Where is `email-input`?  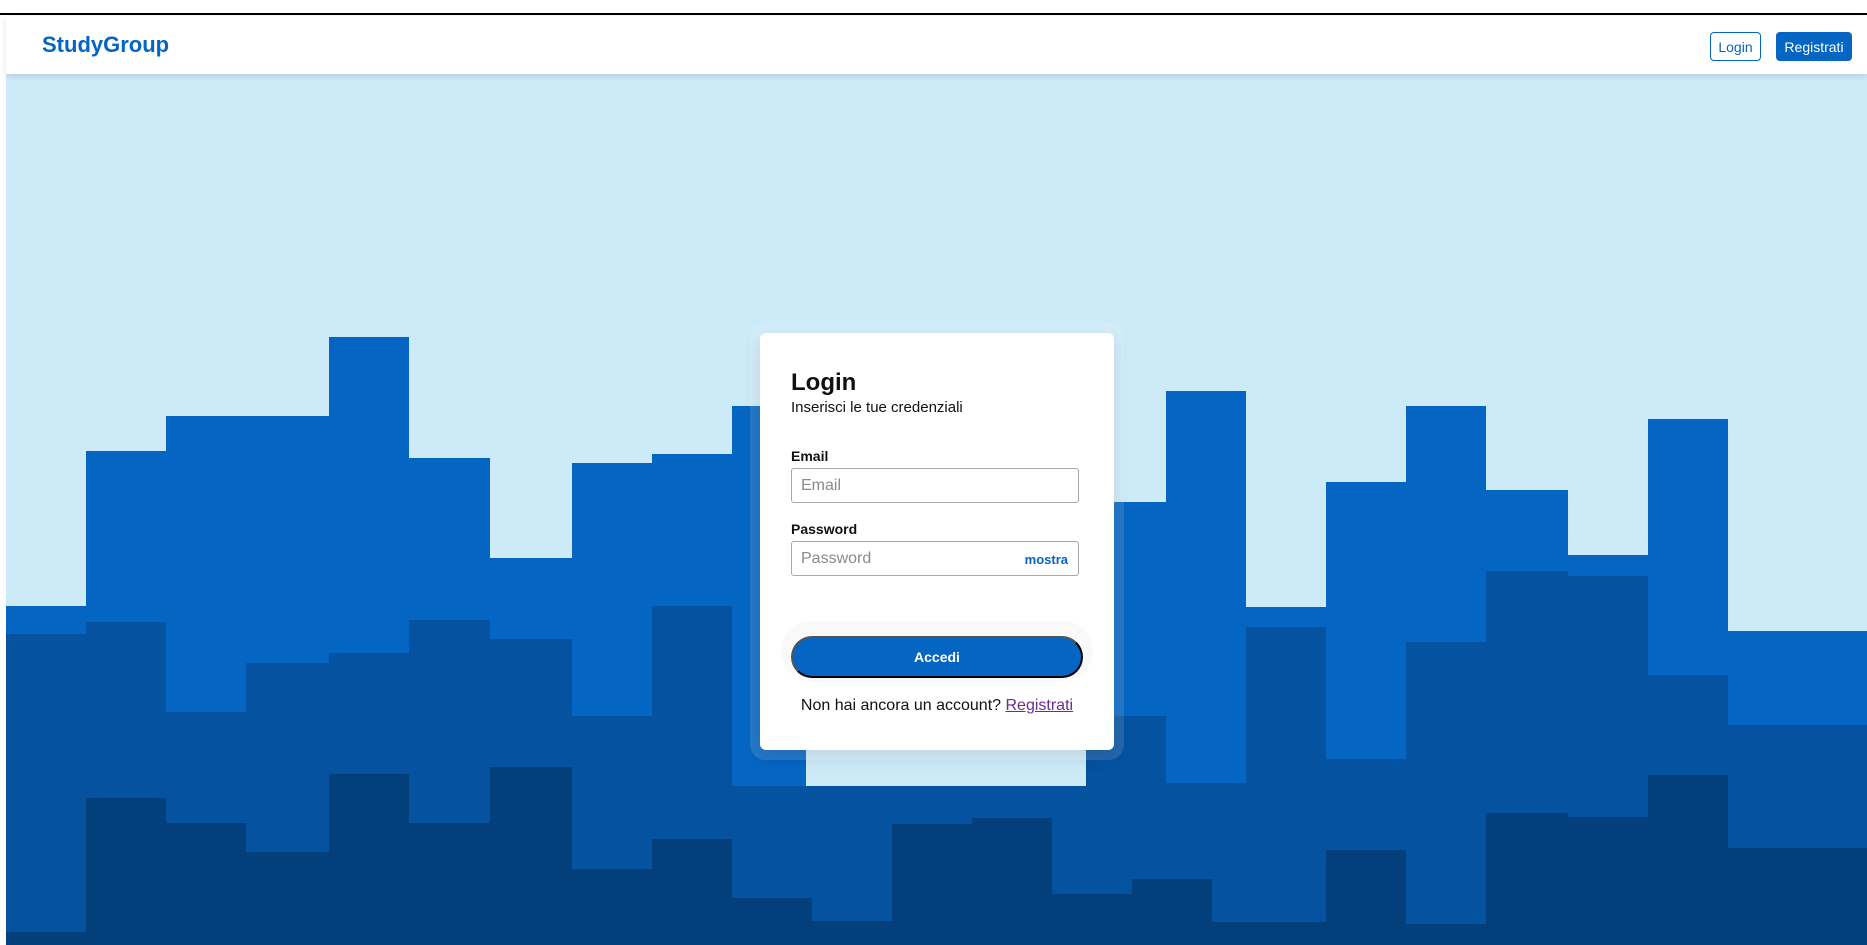 email-input is located at coordinates (935, 485).